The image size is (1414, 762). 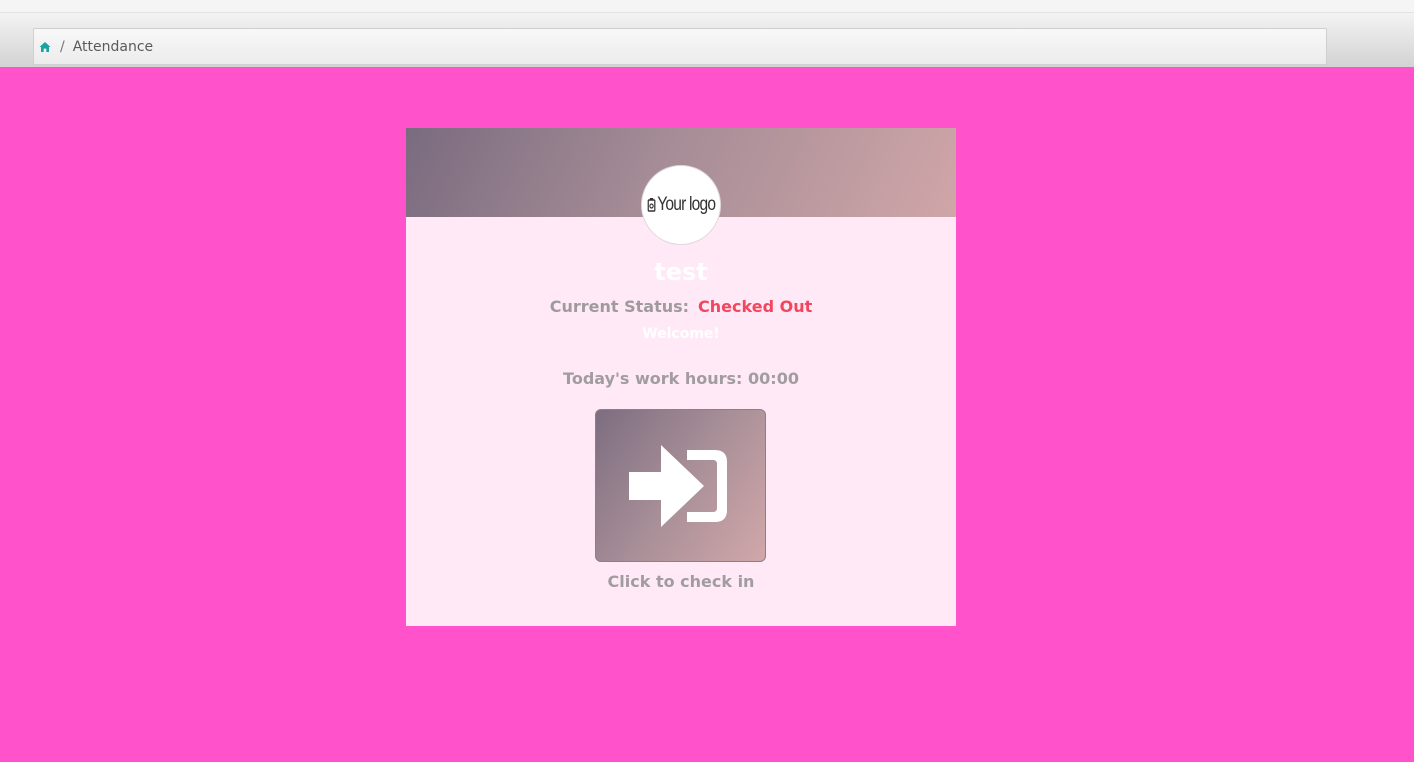 I want to click on current-status: Current Status: Checked Out, so click(x=681, y=306).